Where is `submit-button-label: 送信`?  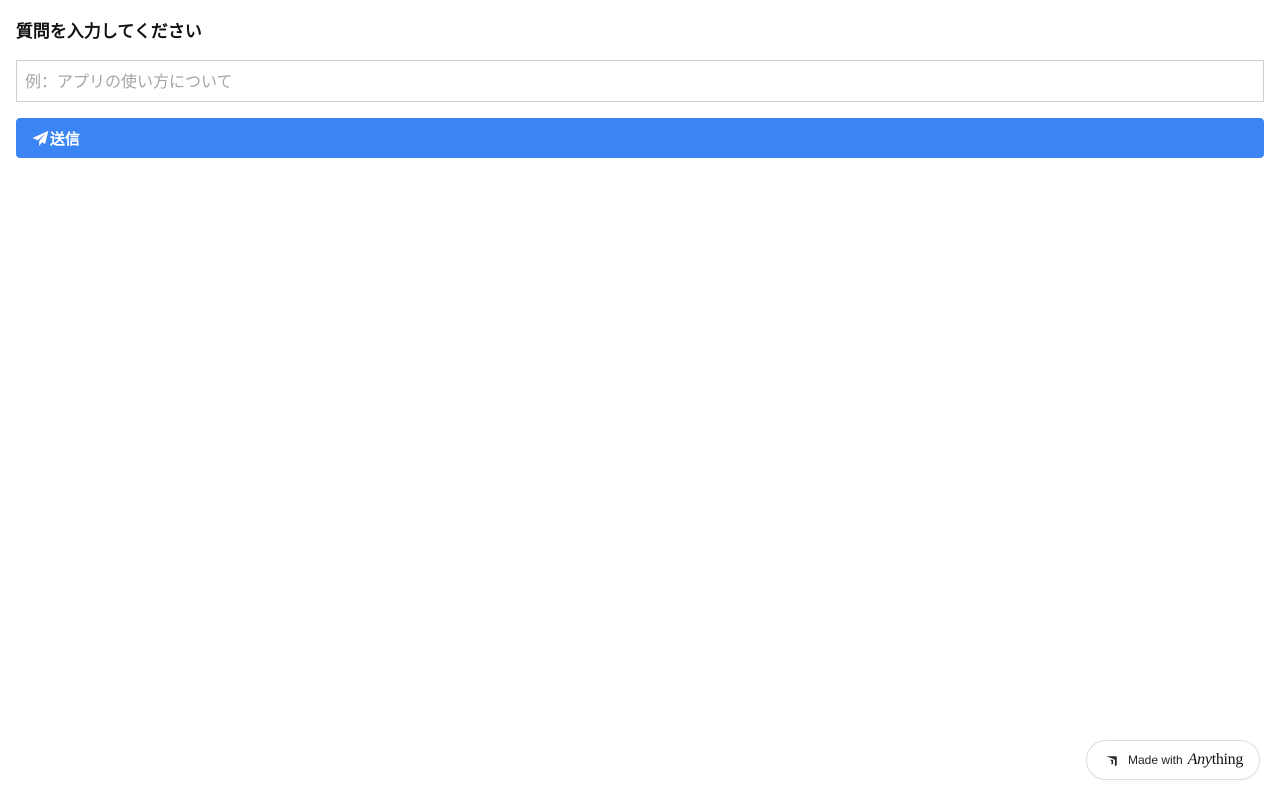 submit-button-label: 送信 is located at coordinates (65, 138).